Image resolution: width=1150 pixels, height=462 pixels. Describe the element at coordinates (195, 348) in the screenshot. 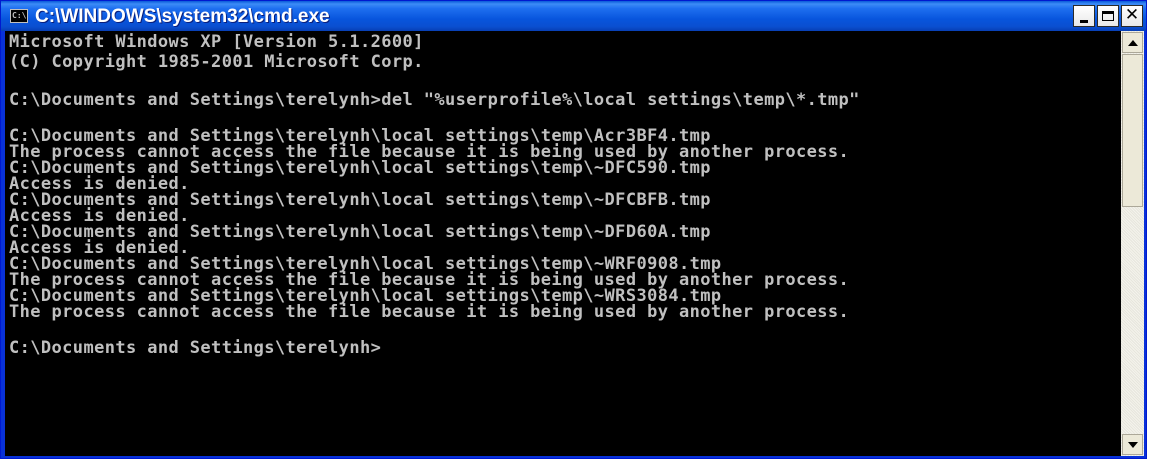

I see `console-prompt-line: C:\Documents and Settings\terelynh>` at that location.